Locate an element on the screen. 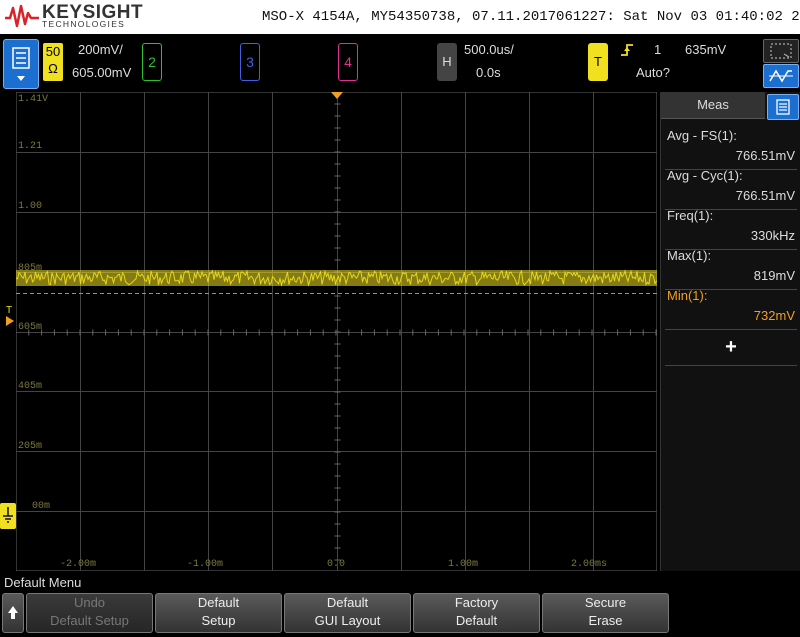 Image resolution: width=800 pixels, height=637 pixels. trigger-level-marker: T is located at coordinates (11, 317).